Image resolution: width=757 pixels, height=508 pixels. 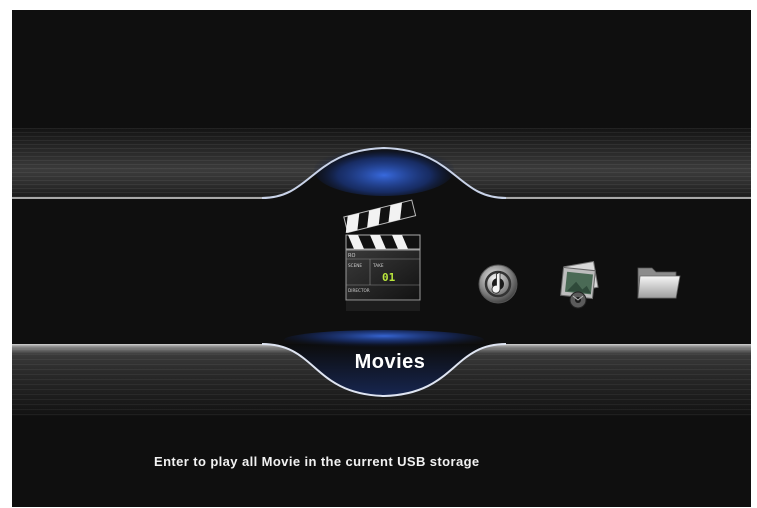 I want to click on selection-glow-top, so click(x=384, y=170).